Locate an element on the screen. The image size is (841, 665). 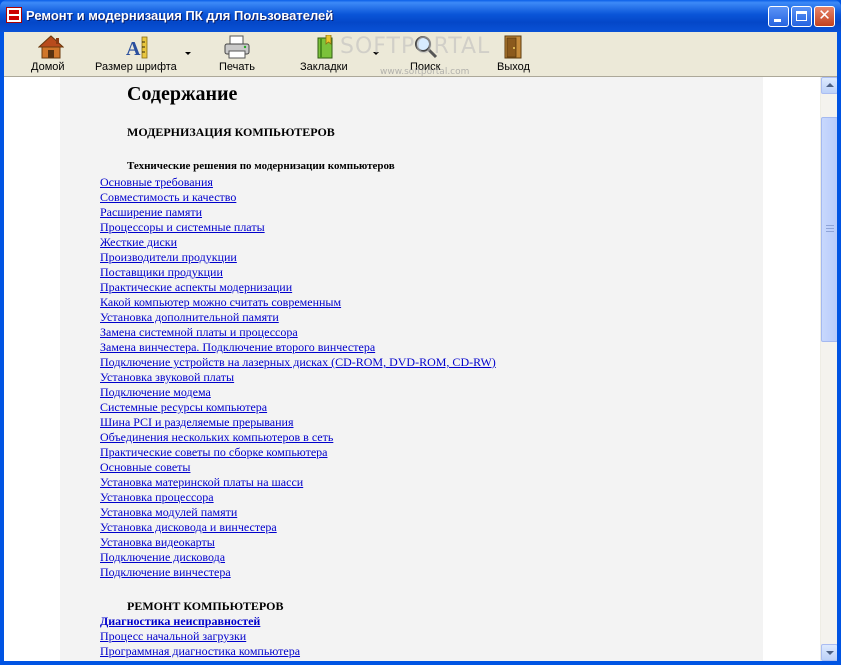
bookmarks-icon is located at coordinates (325, 47).